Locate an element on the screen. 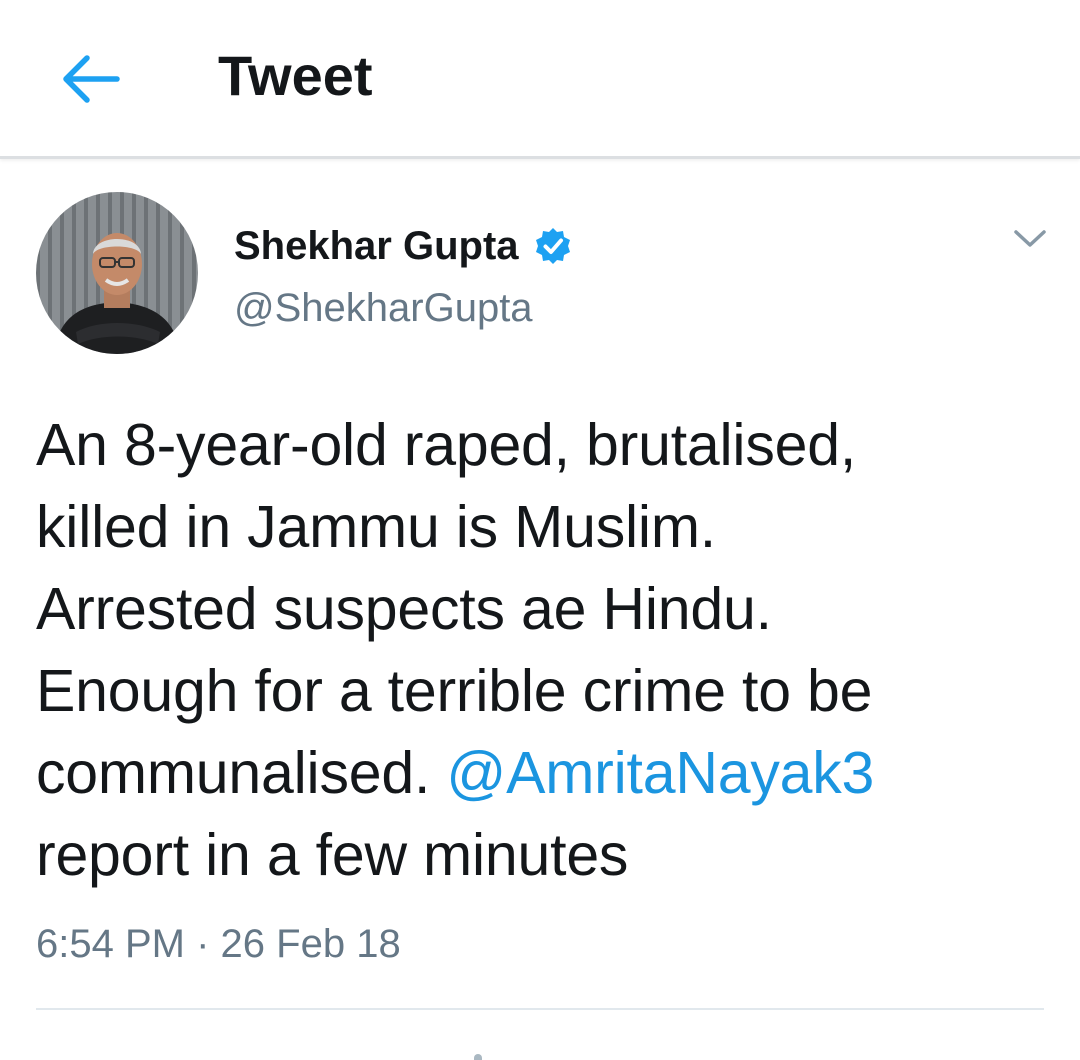 The width and height of the screenshot is (1080, 1060). verified-badge-icon is located at coordinates (552, 246).